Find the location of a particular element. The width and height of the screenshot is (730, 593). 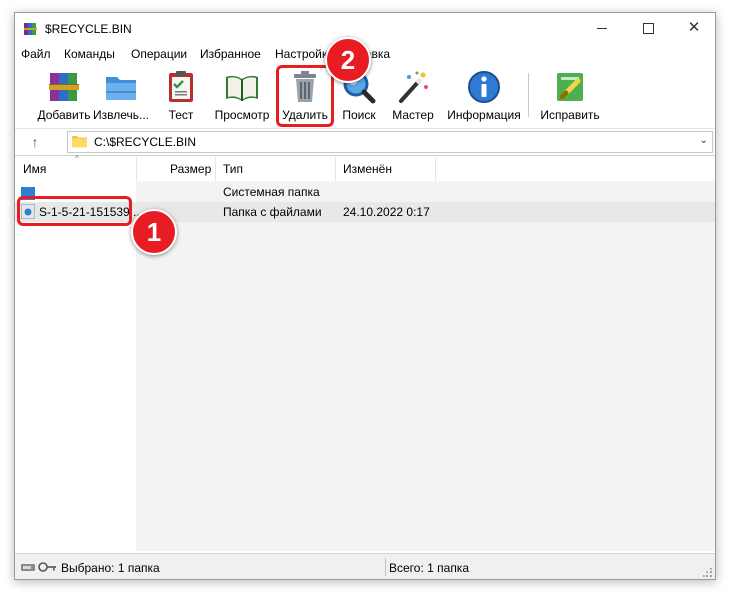

address-field: C:\$RECYCLE.BIN ⌄ is located at coordinates (390, 142).